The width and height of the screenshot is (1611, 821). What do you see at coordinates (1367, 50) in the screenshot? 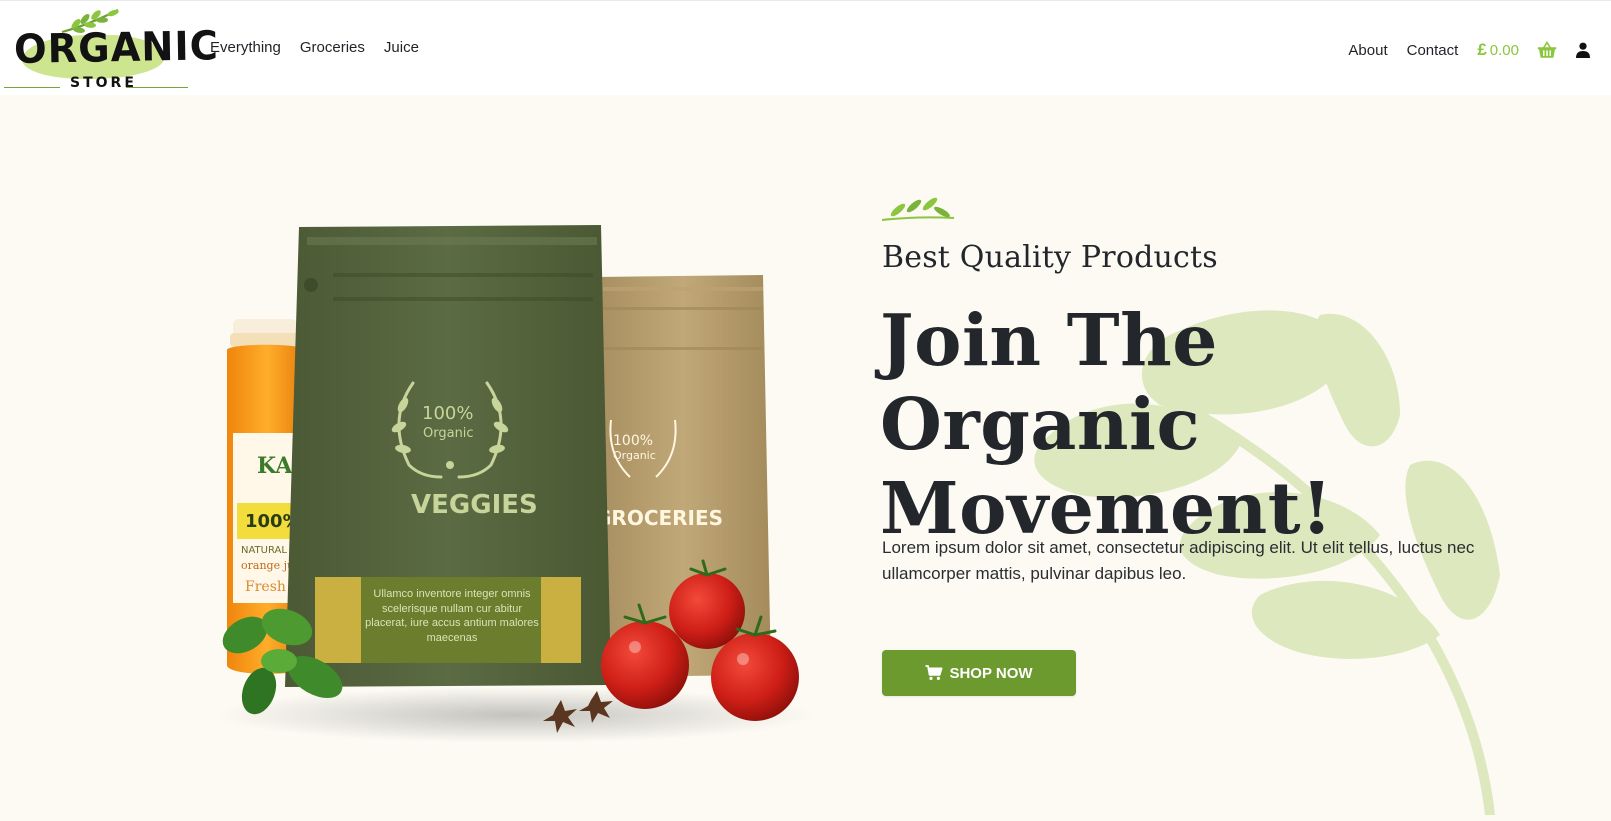
I see `nav-about: About` at bounding box center [1367, 50].